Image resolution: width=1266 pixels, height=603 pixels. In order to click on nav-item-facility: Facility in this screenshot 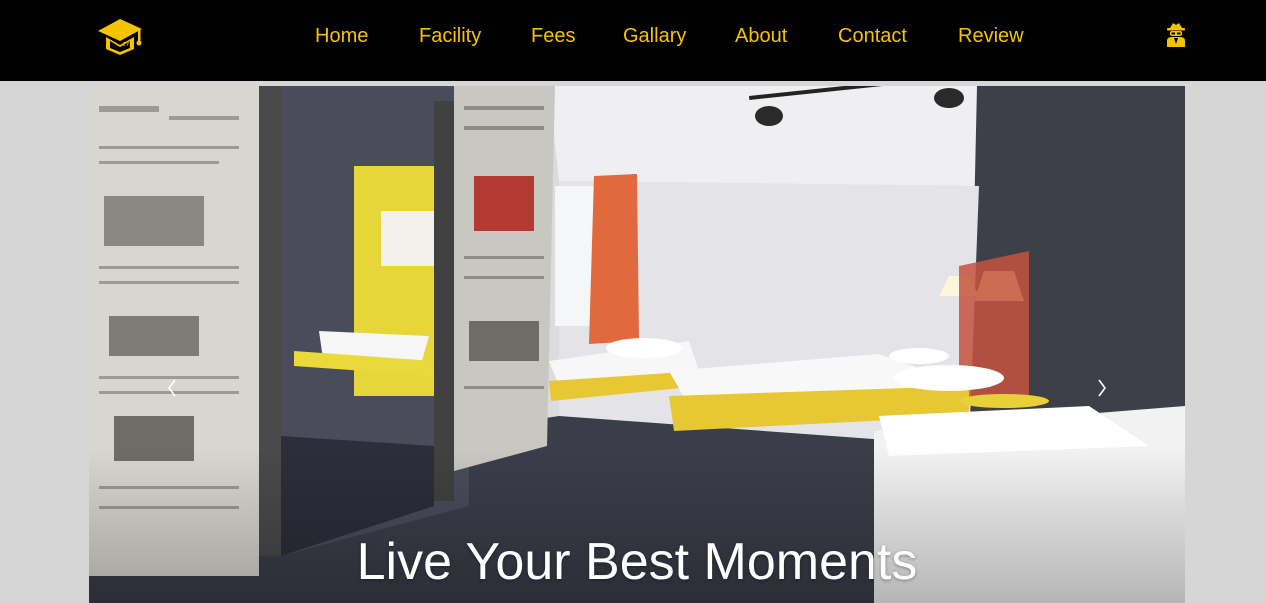, I will do `click(450, 36)`.